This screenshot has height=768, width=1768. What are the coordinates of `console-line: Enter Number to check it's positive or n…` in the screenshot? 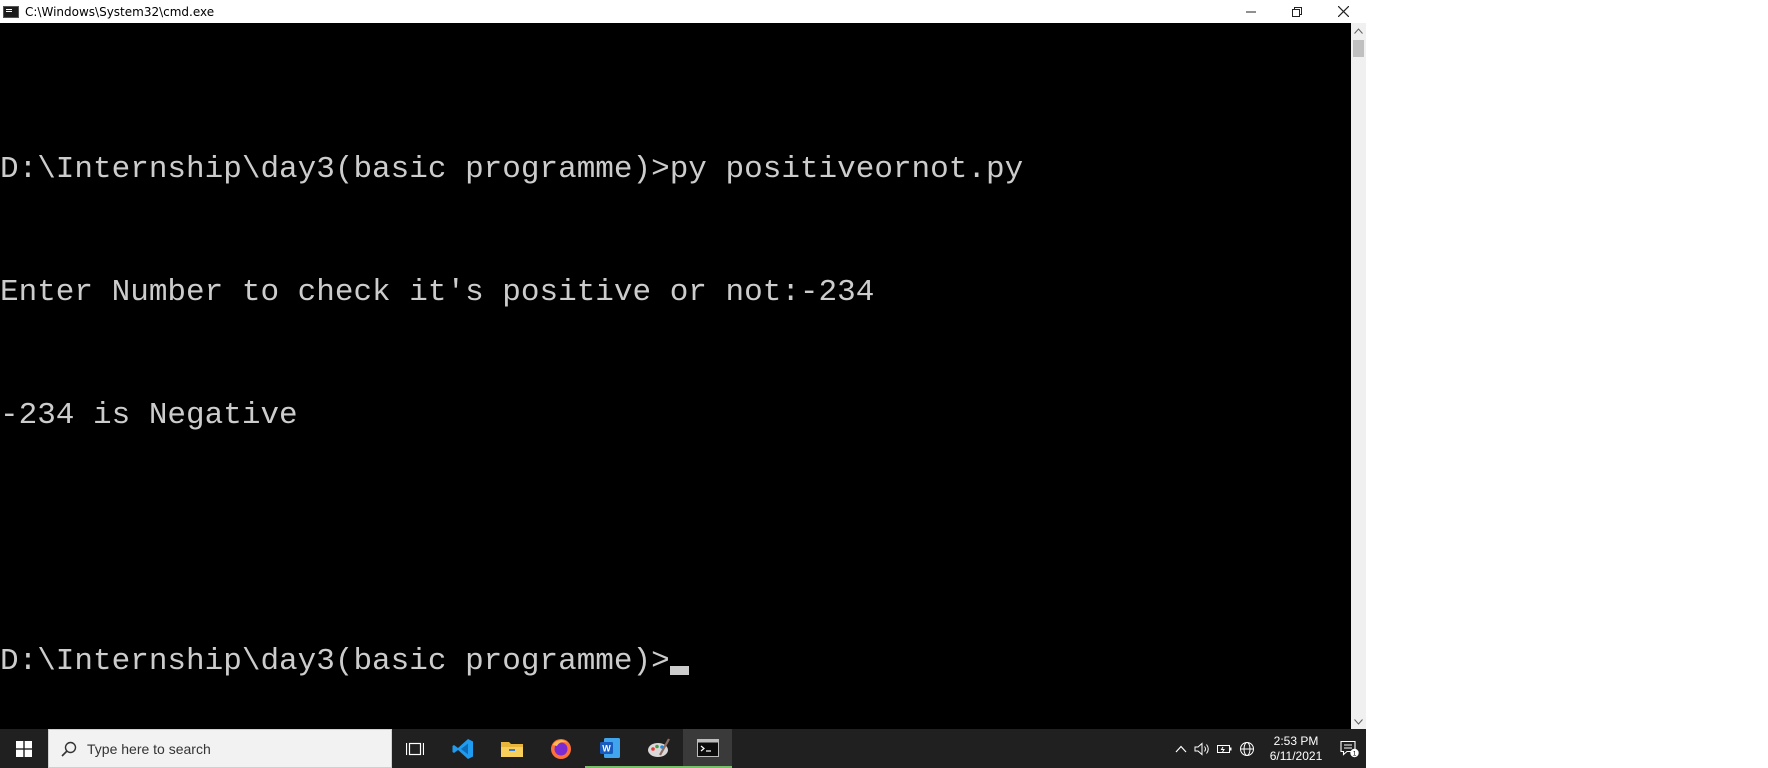 It's located at (437, 292).